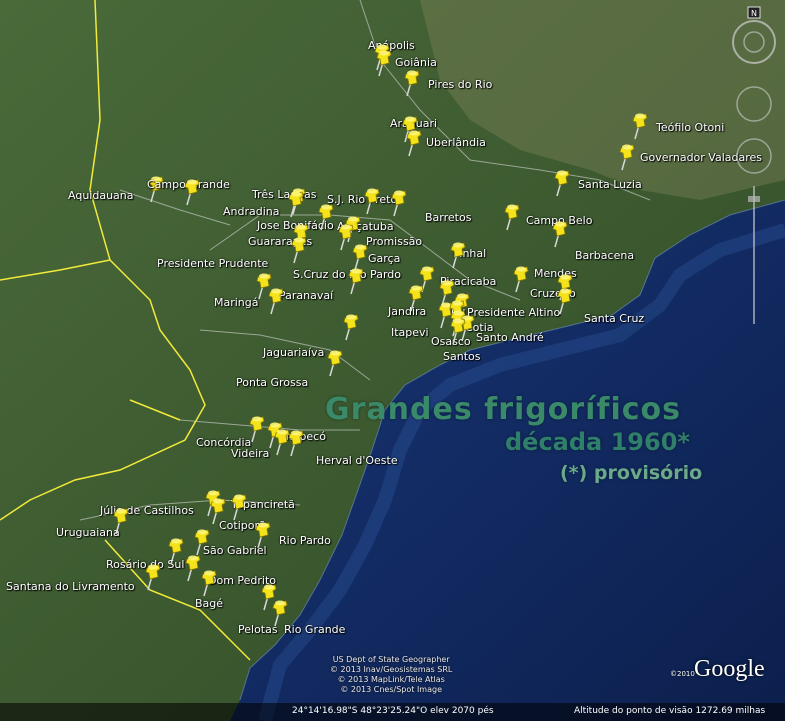 This screenshot has height=721, width=785. Describe the element at coordinates (456, 143) in the screenshot. I see `place-label: Uberlândia` at that location.